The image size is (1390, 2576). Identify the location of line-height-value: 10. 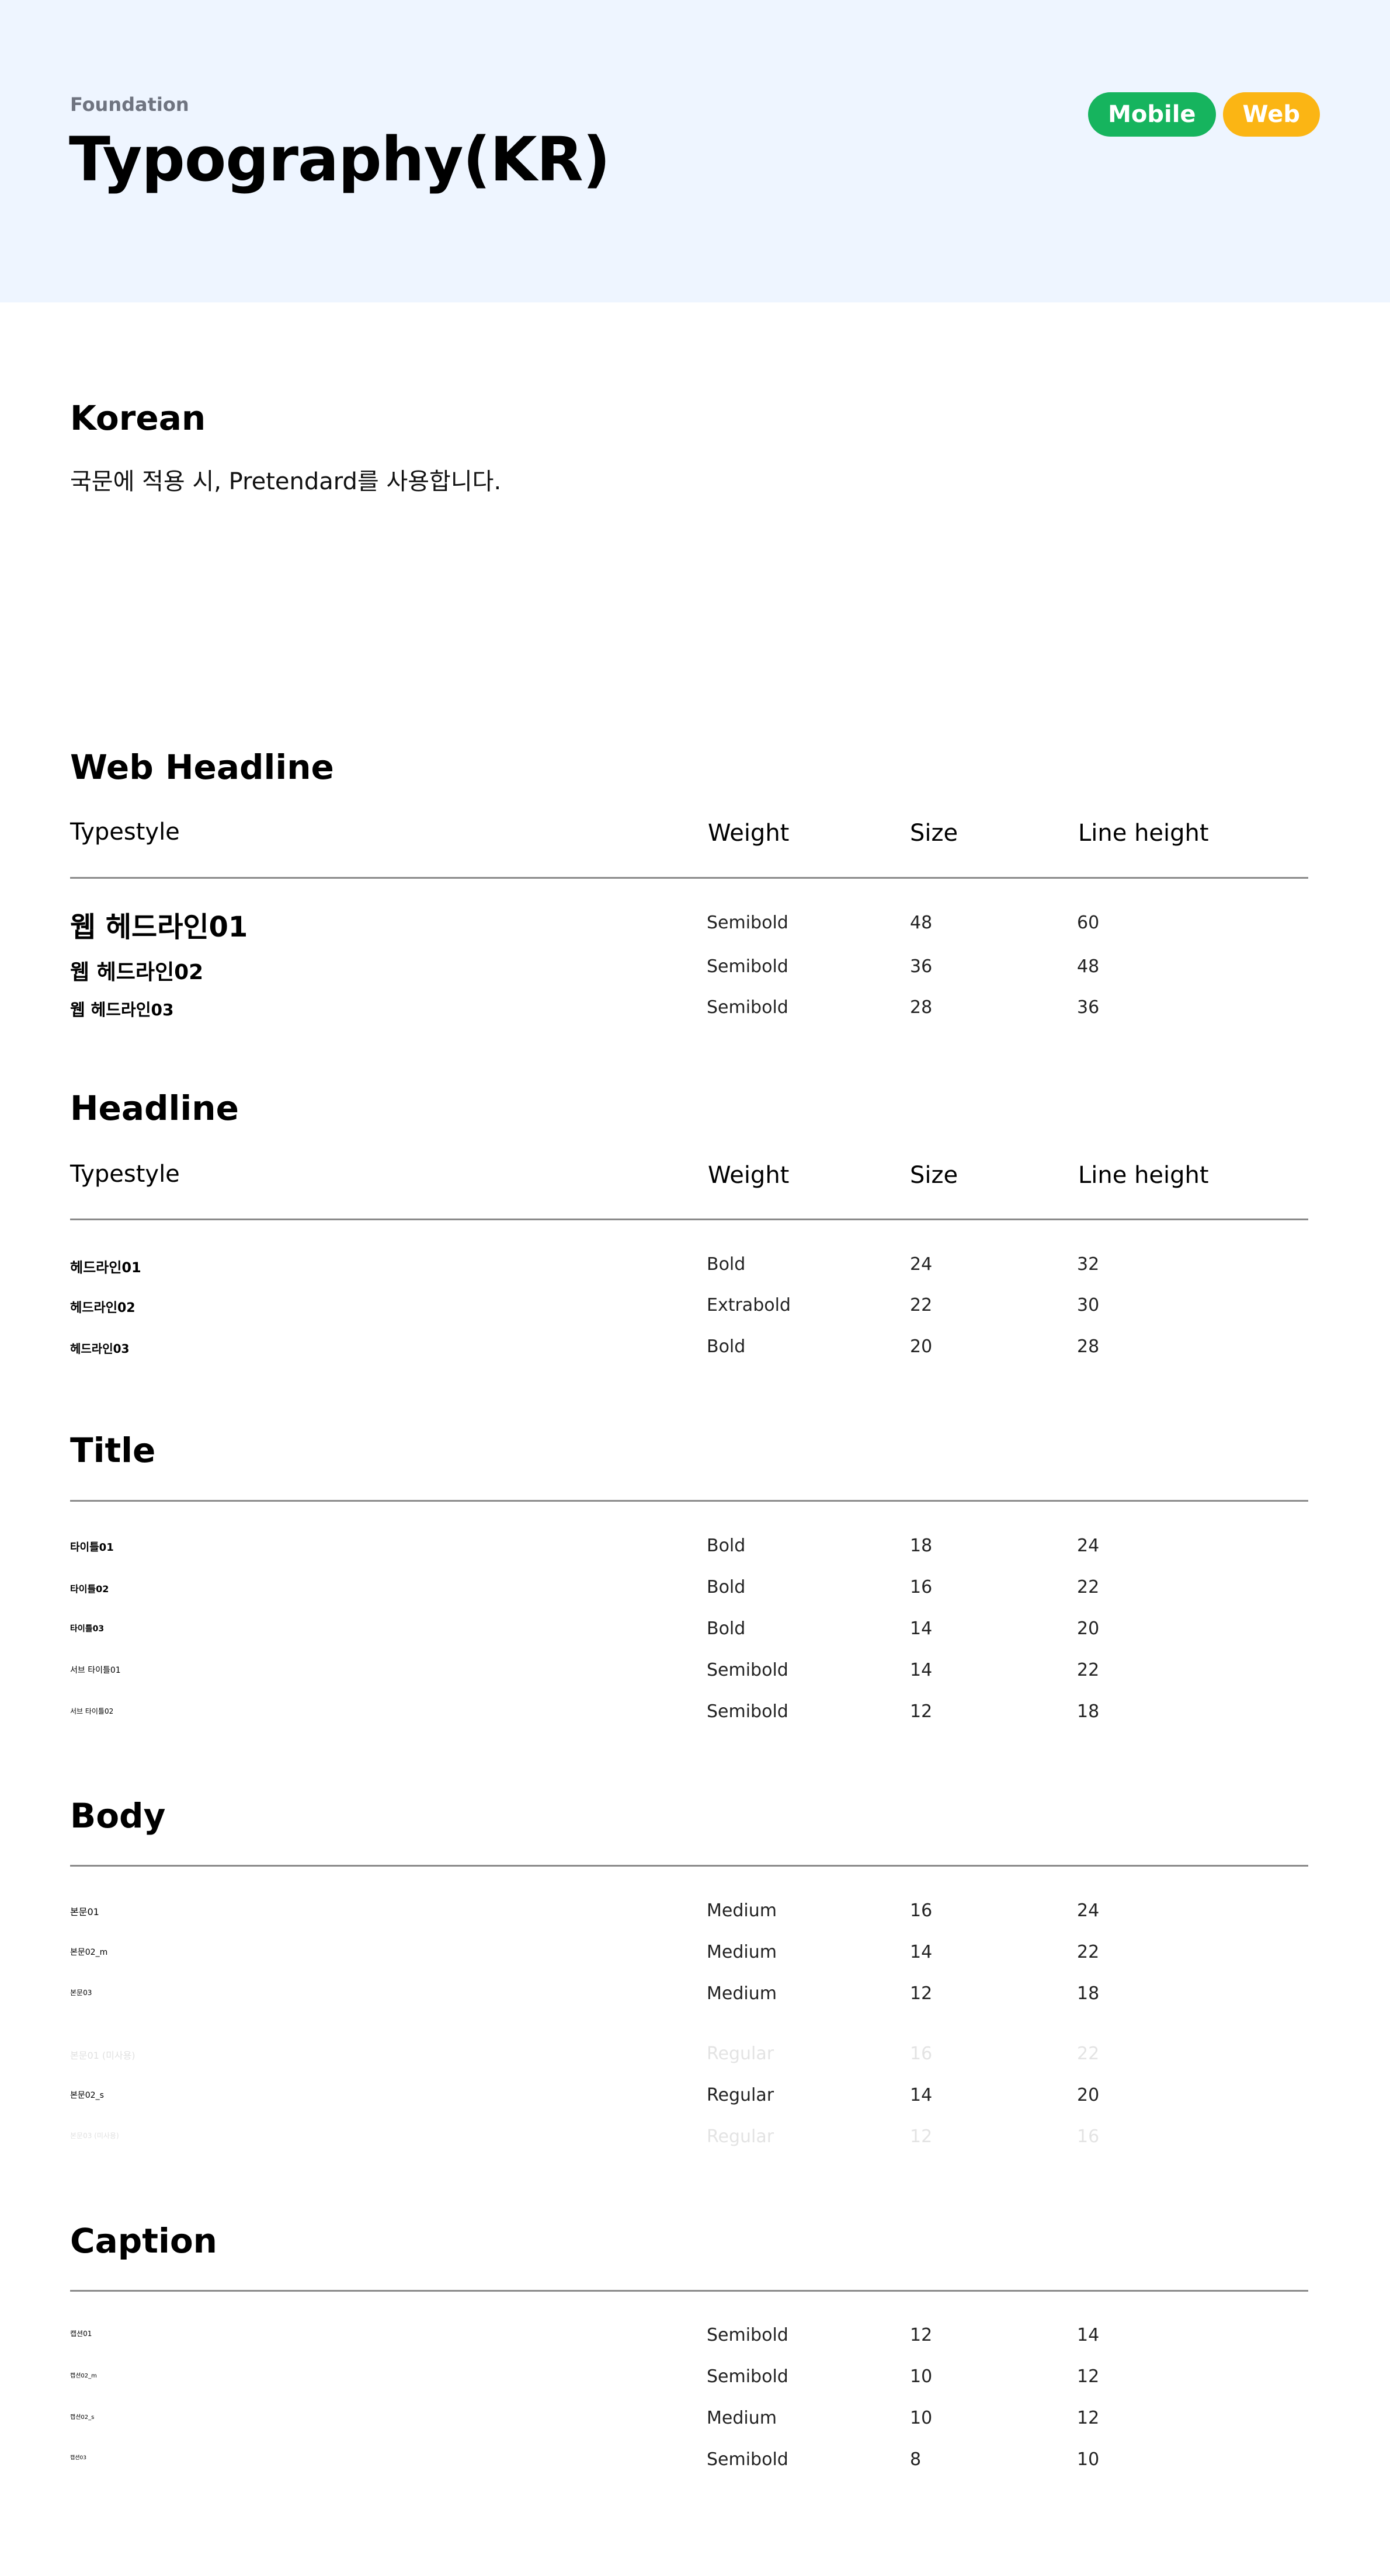
(1089, 2459).